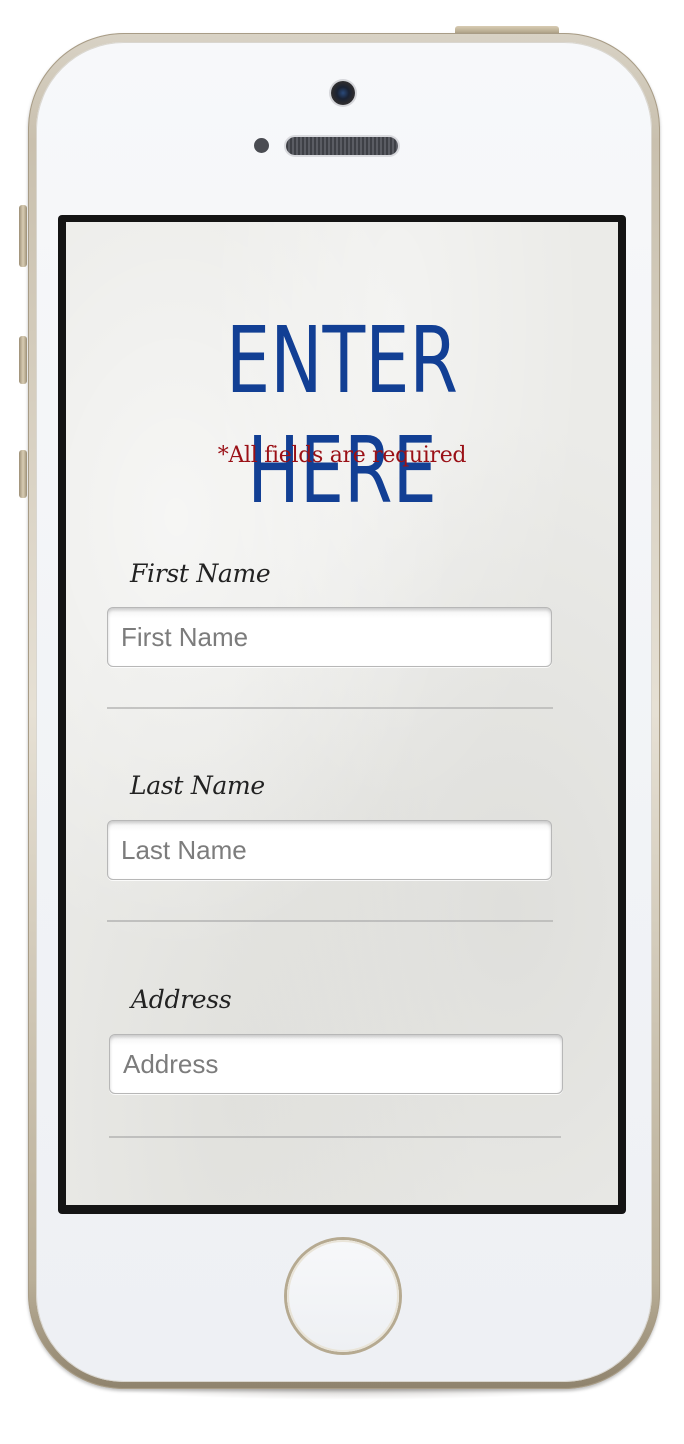 This screenshot has height=1444, width=684. I want to click on mute-switch, so click(23, 236).